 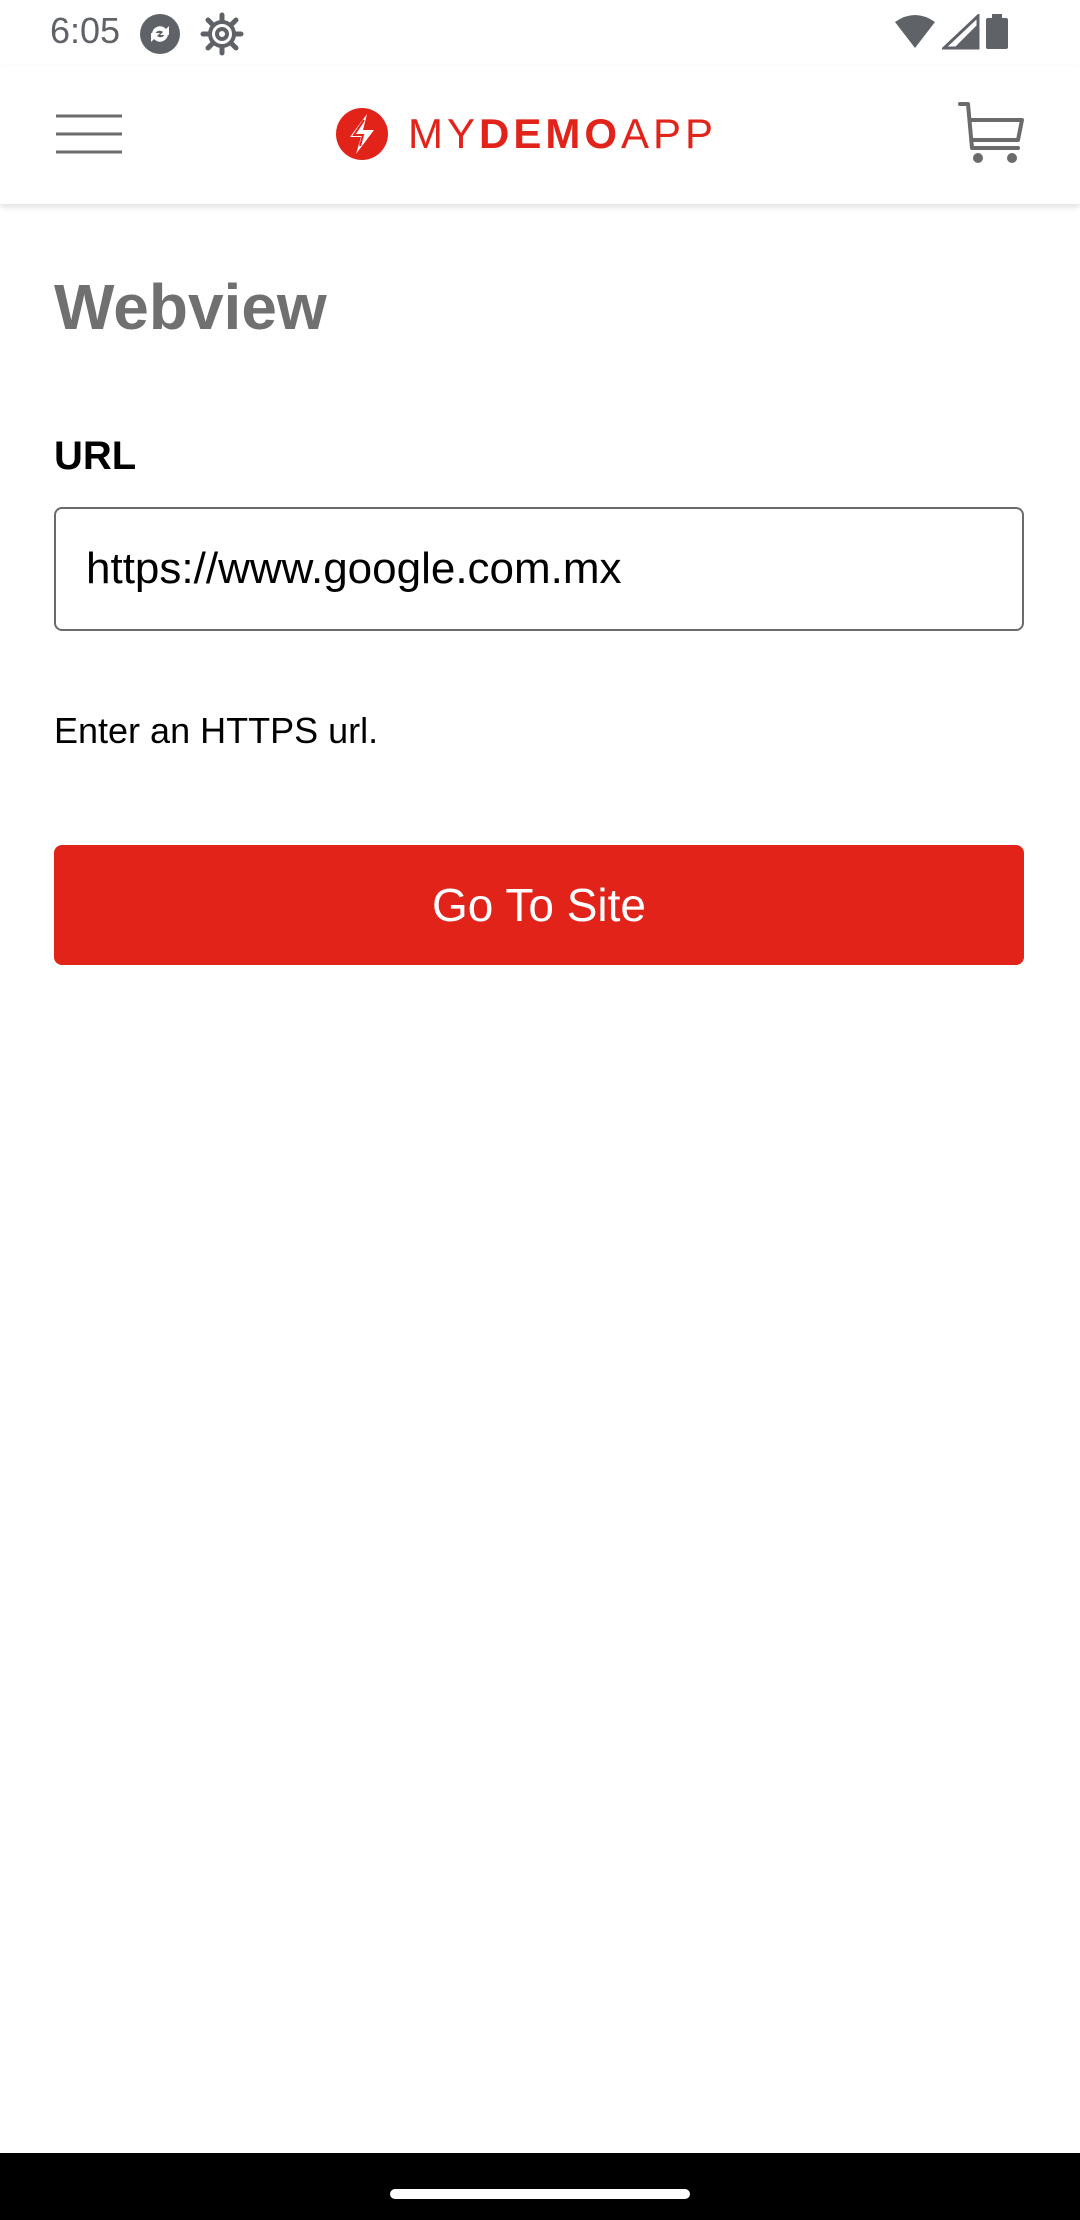 What do you see at coordinates (539, 905) in the screenshot?
I see `go-to-site-button: Go To Site` at bounding box center [539, 905].